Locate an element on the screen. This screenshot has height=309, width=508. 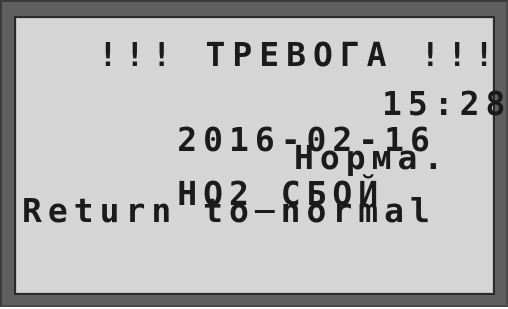
alarm-title: !!! ТРЕВОГА !!! is located at coordinates (300, 54).